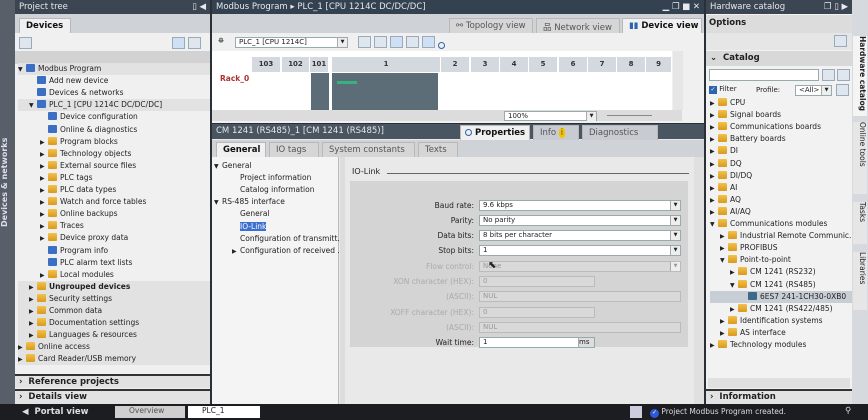  What do you see at coordinates (813, 90) in the screenshot?
I see `profile-select: <All> ▼` at bounding box center [813, 90].